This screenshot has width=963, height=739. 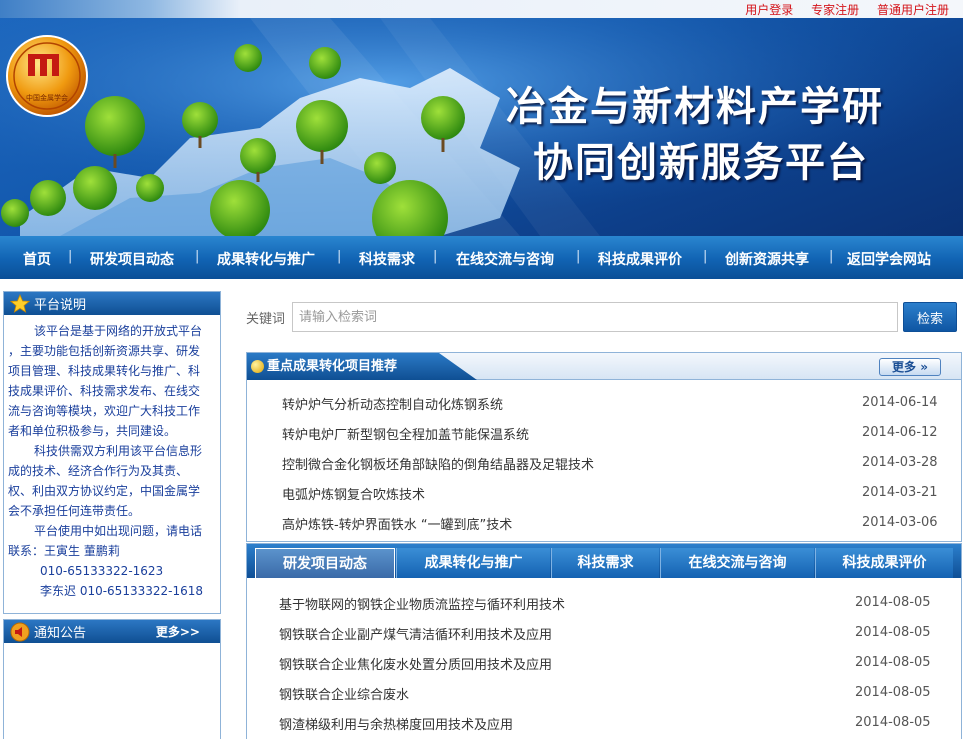 I want to click on banner-title-line1: 冶金与新材料产学研, so click(x=695, y=106).